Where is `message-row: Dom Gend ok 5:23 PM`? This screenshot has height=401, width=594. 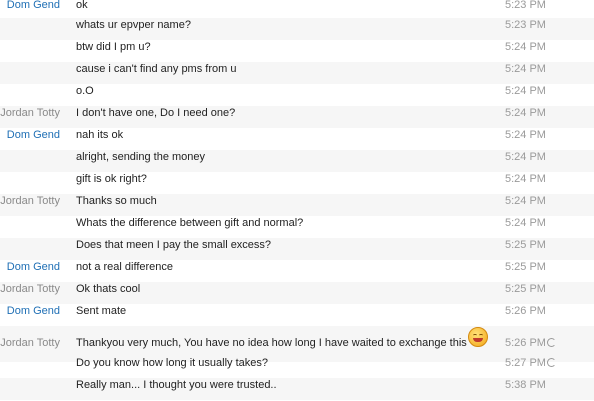 message-row: Dom Gend ok 5:23 PM is located at coordinates (297, 10).